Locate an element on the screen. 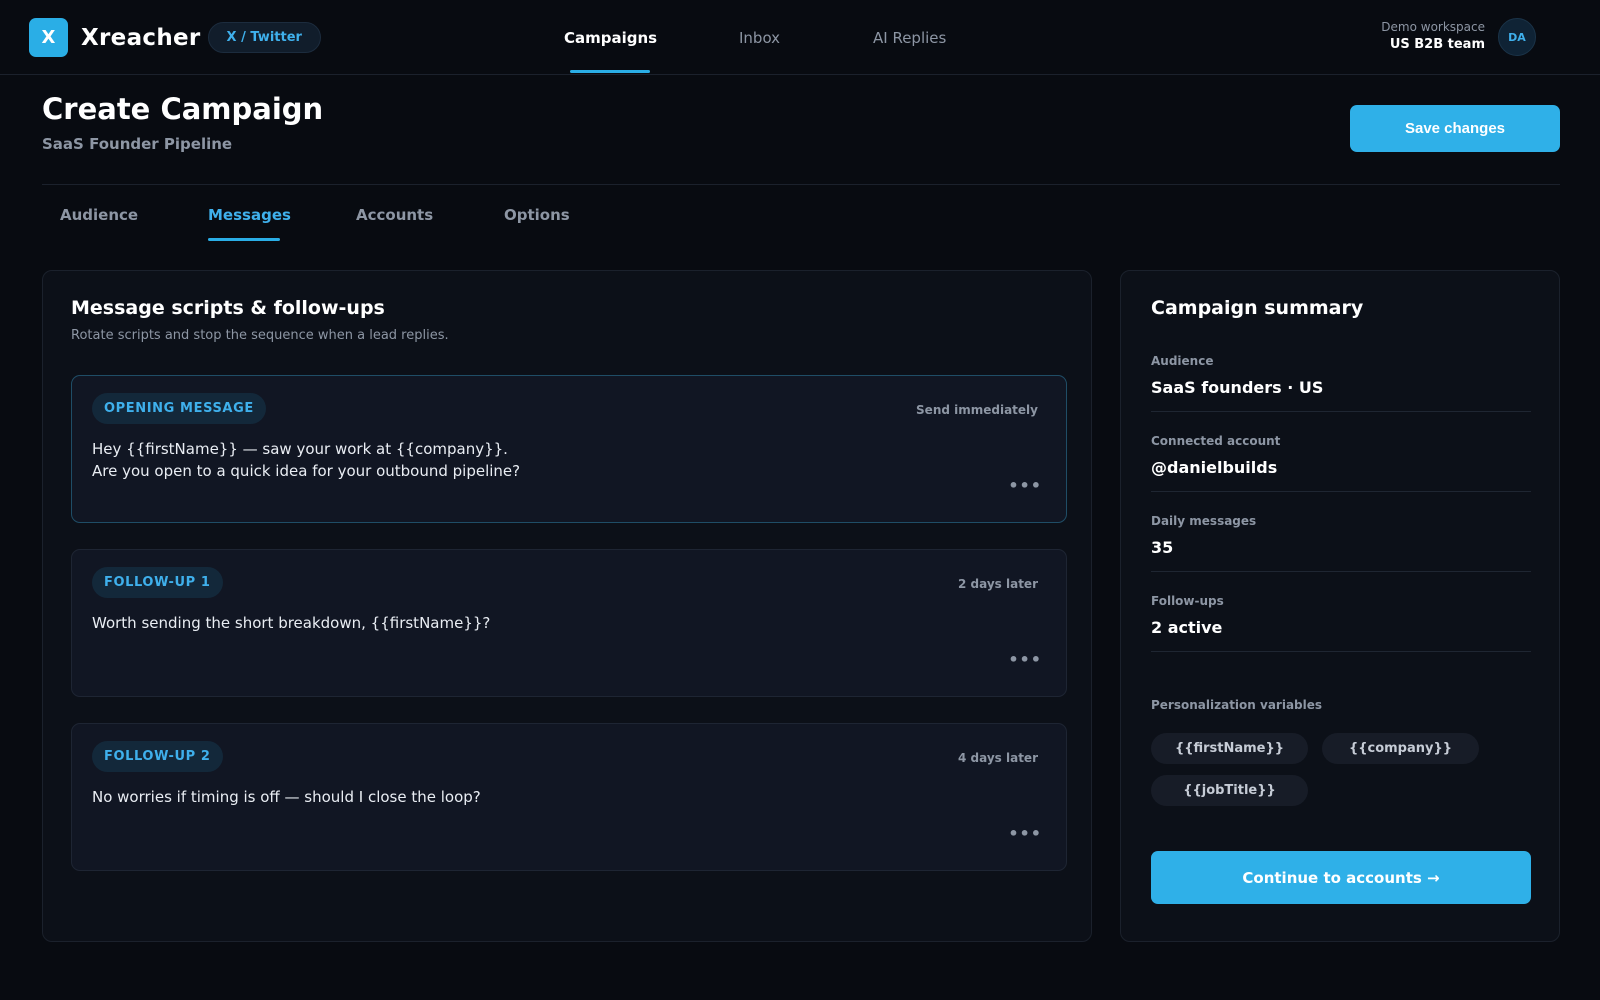 This screenshot has height=1000, width=1600. app-logo: X is located at coordinates (48, 37).